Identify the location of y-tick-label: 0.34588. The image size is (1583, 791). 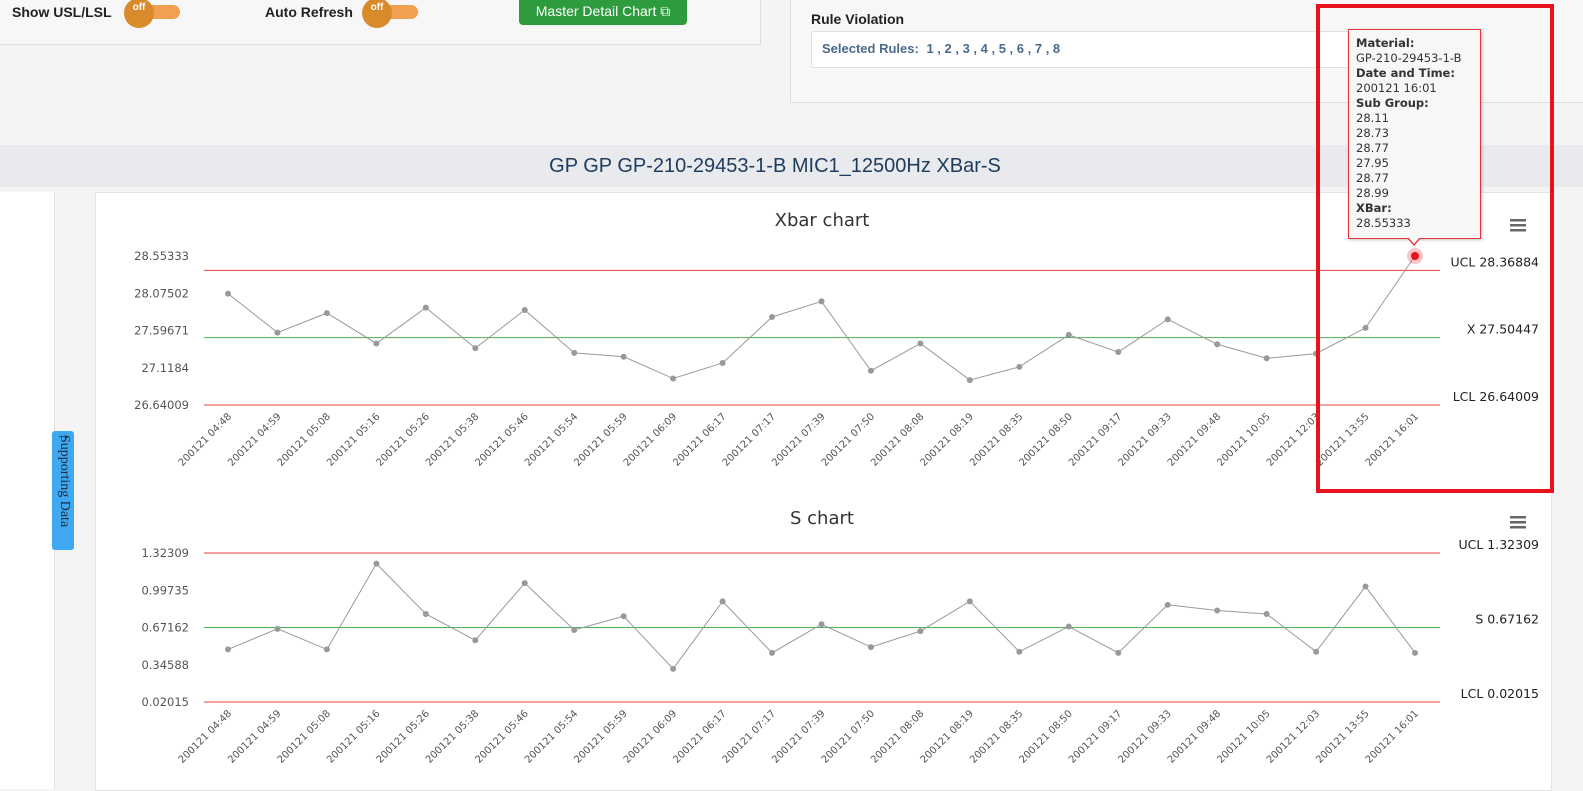
(165, 665).